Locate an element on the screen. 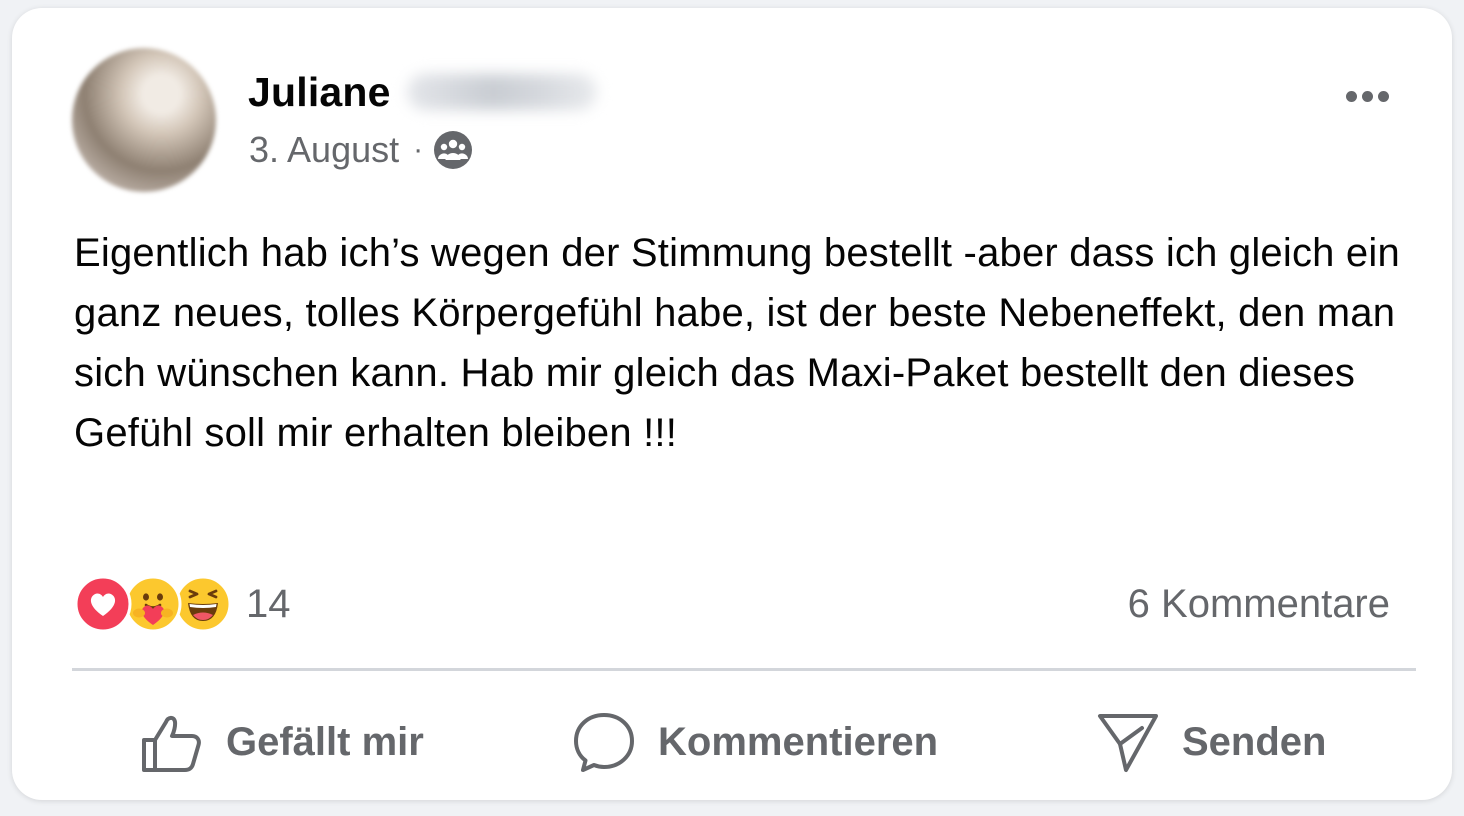 This screenshot has height=816, width=1464. reactions-summary: 14 is located at coordinates (182, 604).